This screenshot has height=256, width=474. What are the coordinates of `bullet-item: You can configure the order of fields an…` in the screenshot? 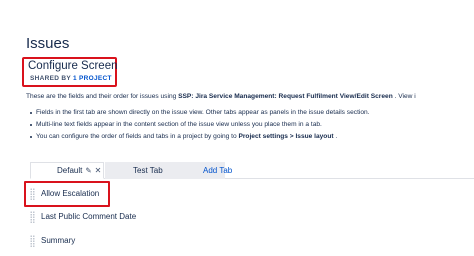 It's located at (200, 139).